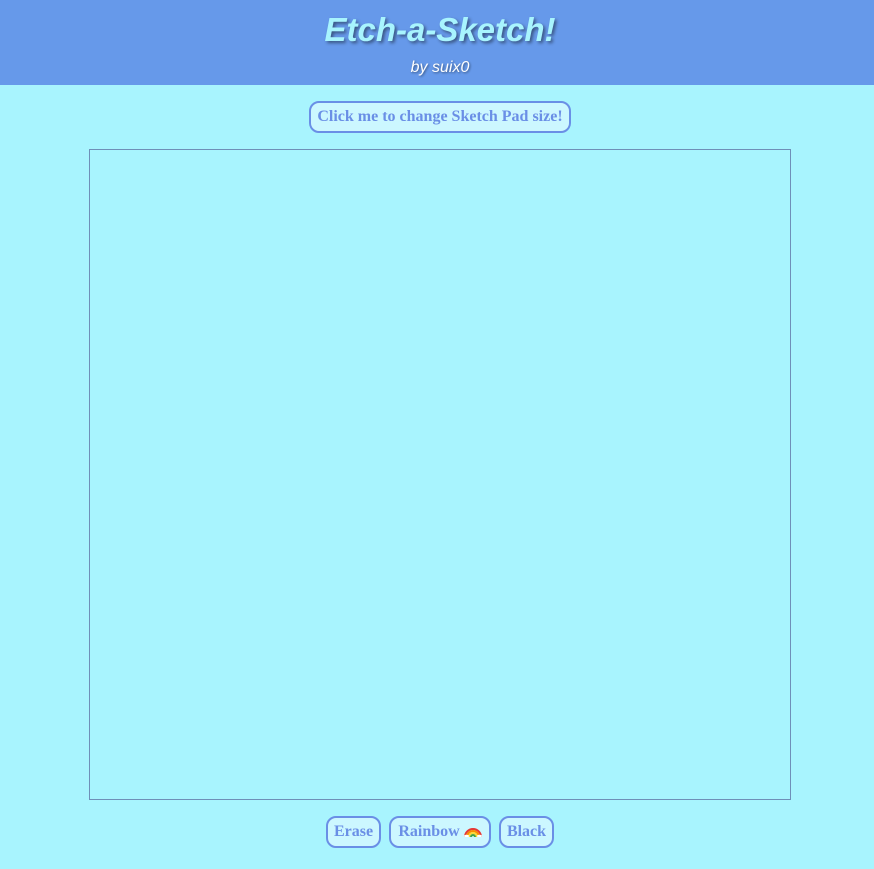 Image resolution: width=874 pixels, height=869 pixels. Describe the element at coordinates (526, 832) in the screenshot. I see `black-button: Black` at that location.